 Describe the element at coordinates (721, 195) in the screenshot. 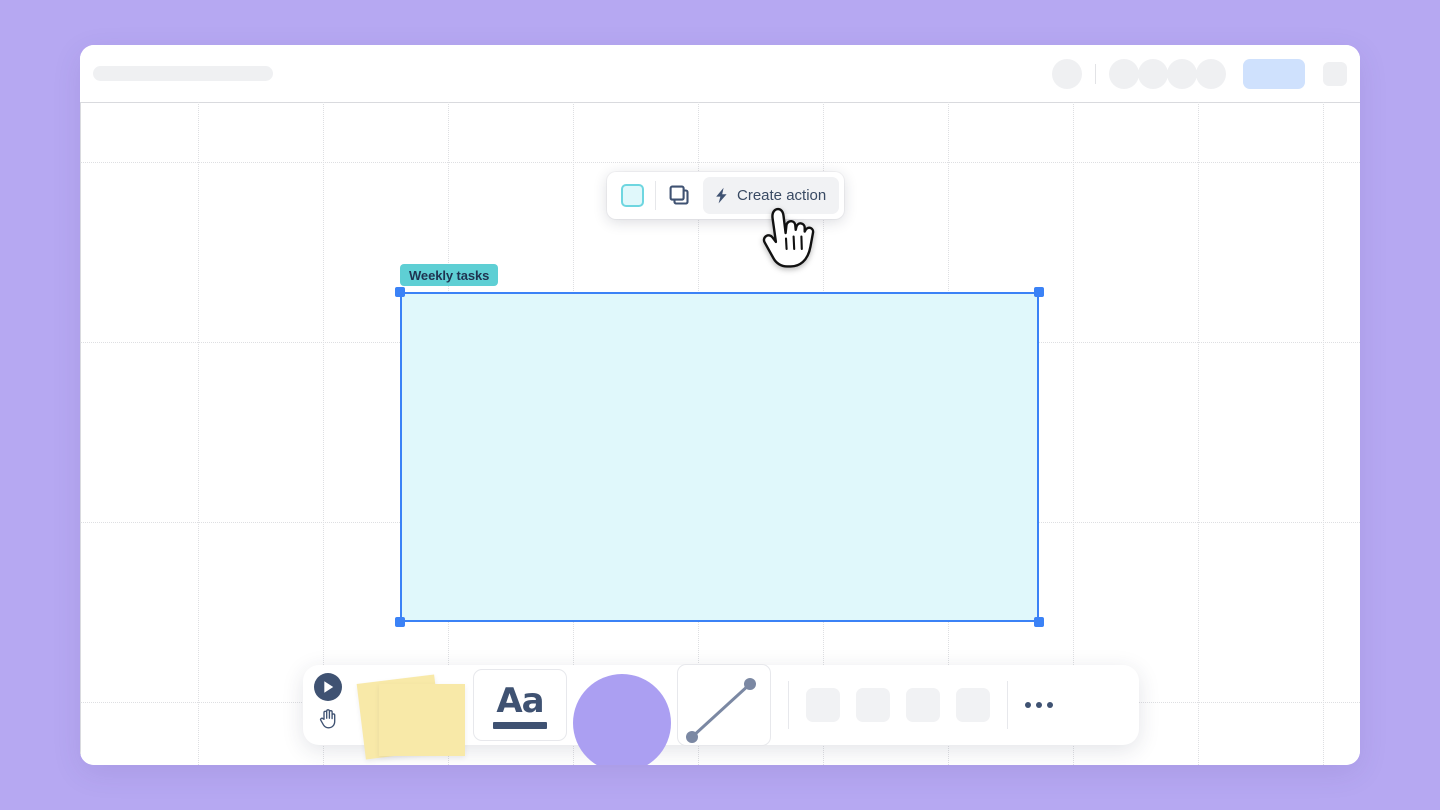

I see `lightning-bolt-icon` at that location.